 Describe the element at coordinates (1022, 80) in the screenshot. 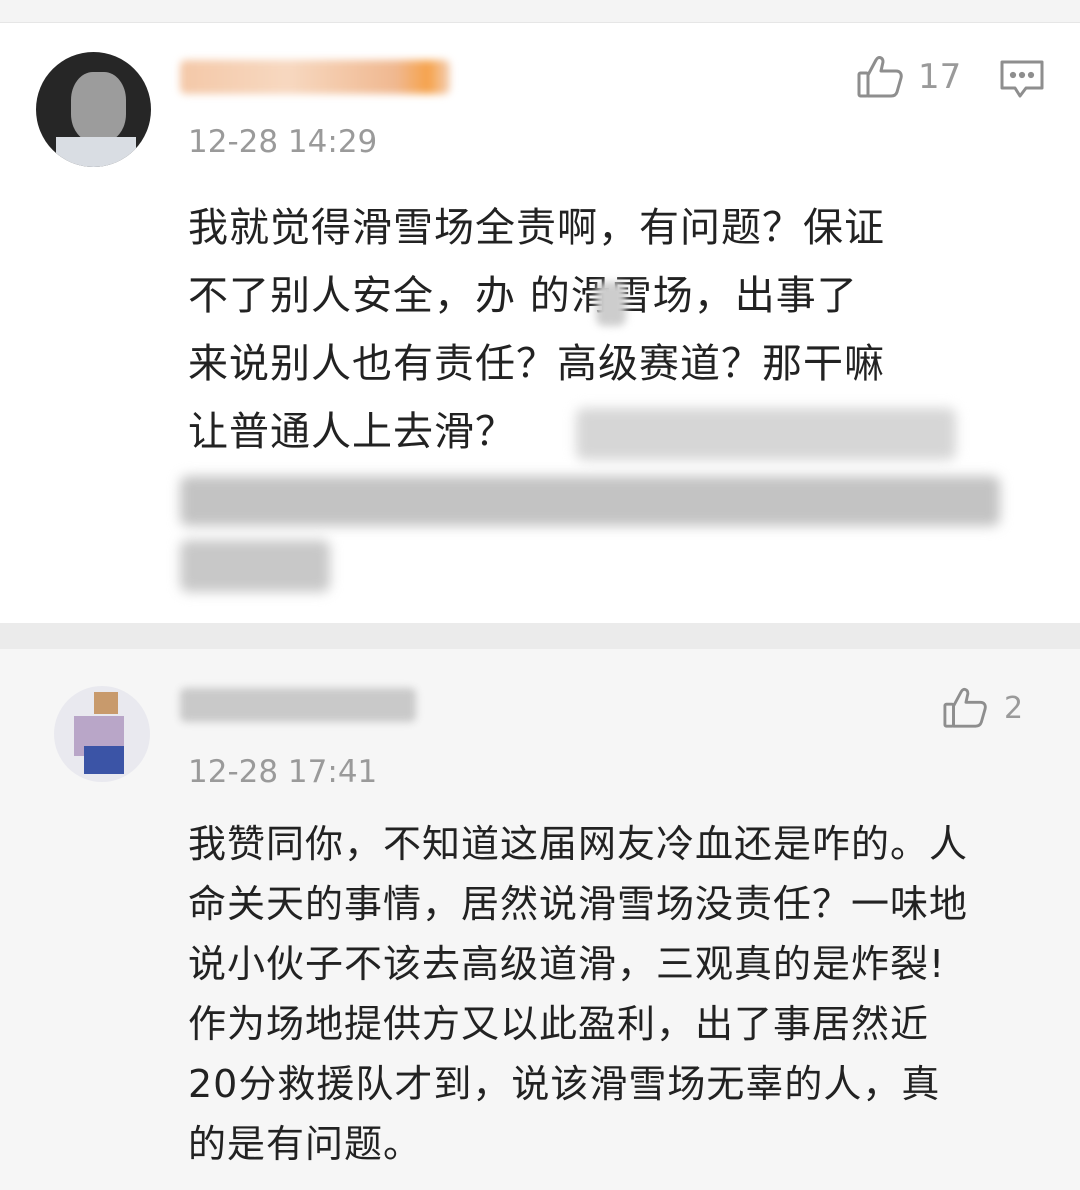

I see `comment-icon` at that location.